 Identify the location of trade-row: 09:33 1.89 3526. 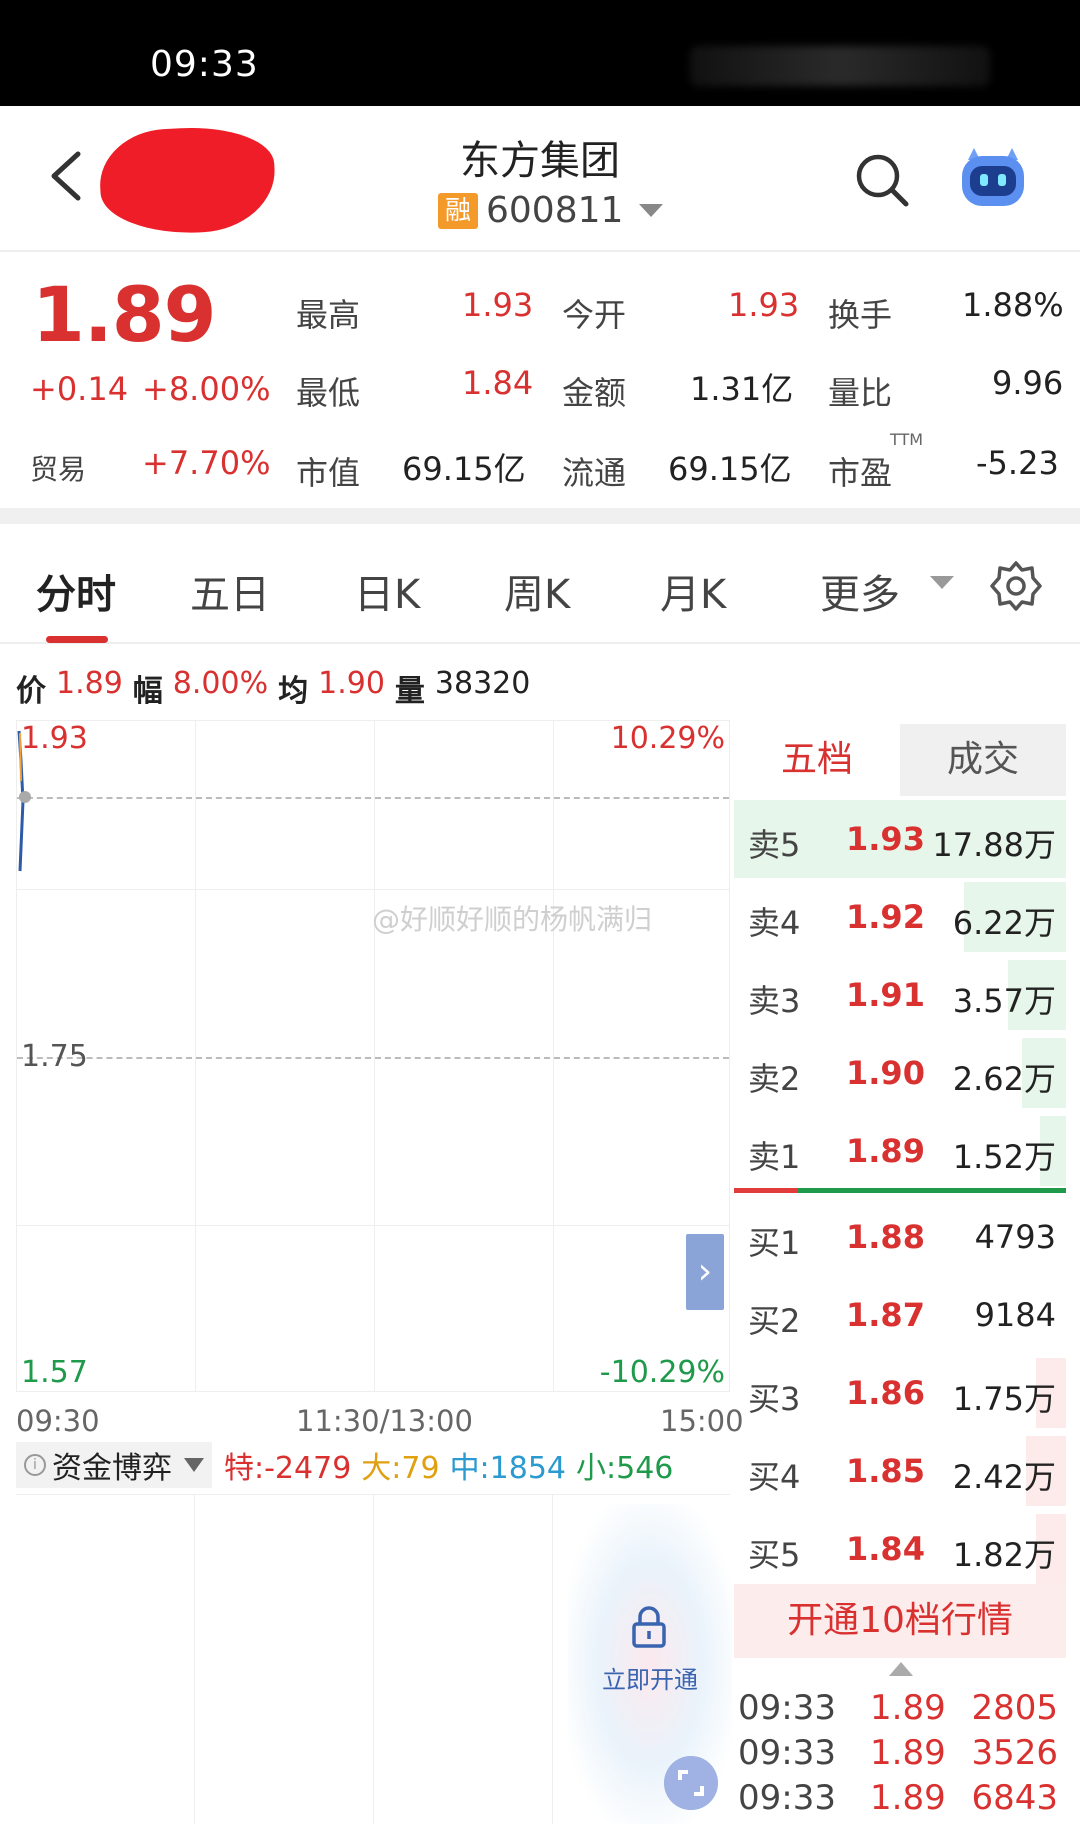
(900, 1755).